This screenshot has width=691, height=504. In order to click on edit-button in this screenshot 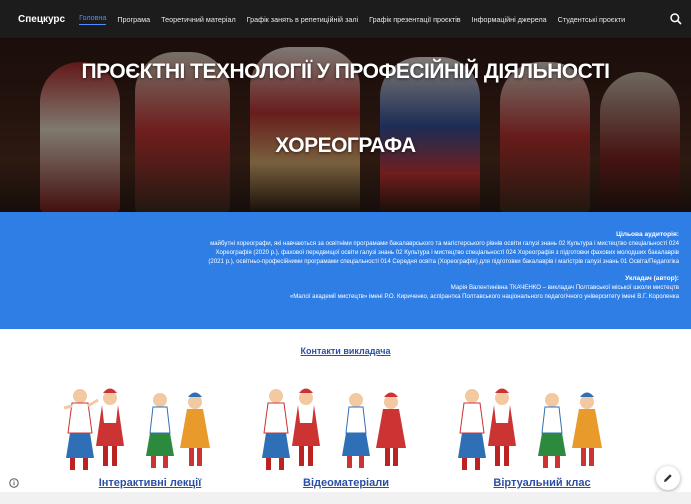, I will do `click(668, 478)`.